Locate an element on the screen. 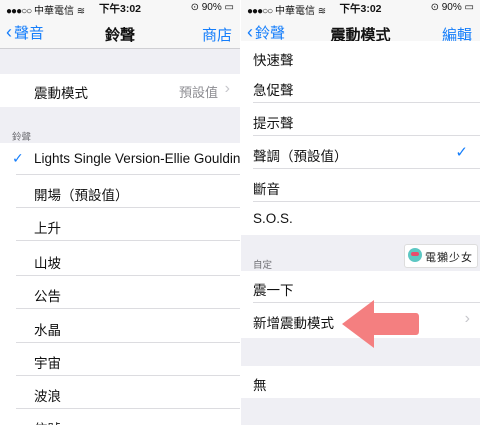 This screenshot has width=480, height=425. ringtone-row: 宇宙 is located at coordinates (120, 360).